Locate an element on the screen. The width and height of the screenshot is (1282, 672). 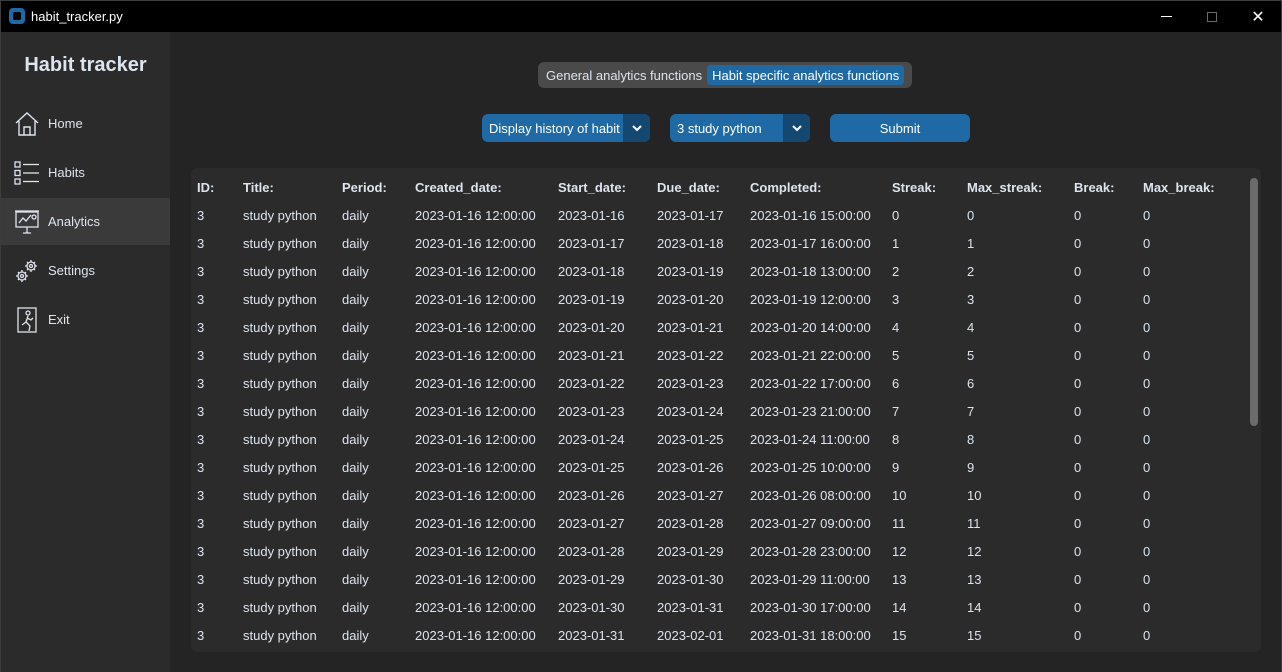
cell-streak: 1 is located at coordinates (896, 243).